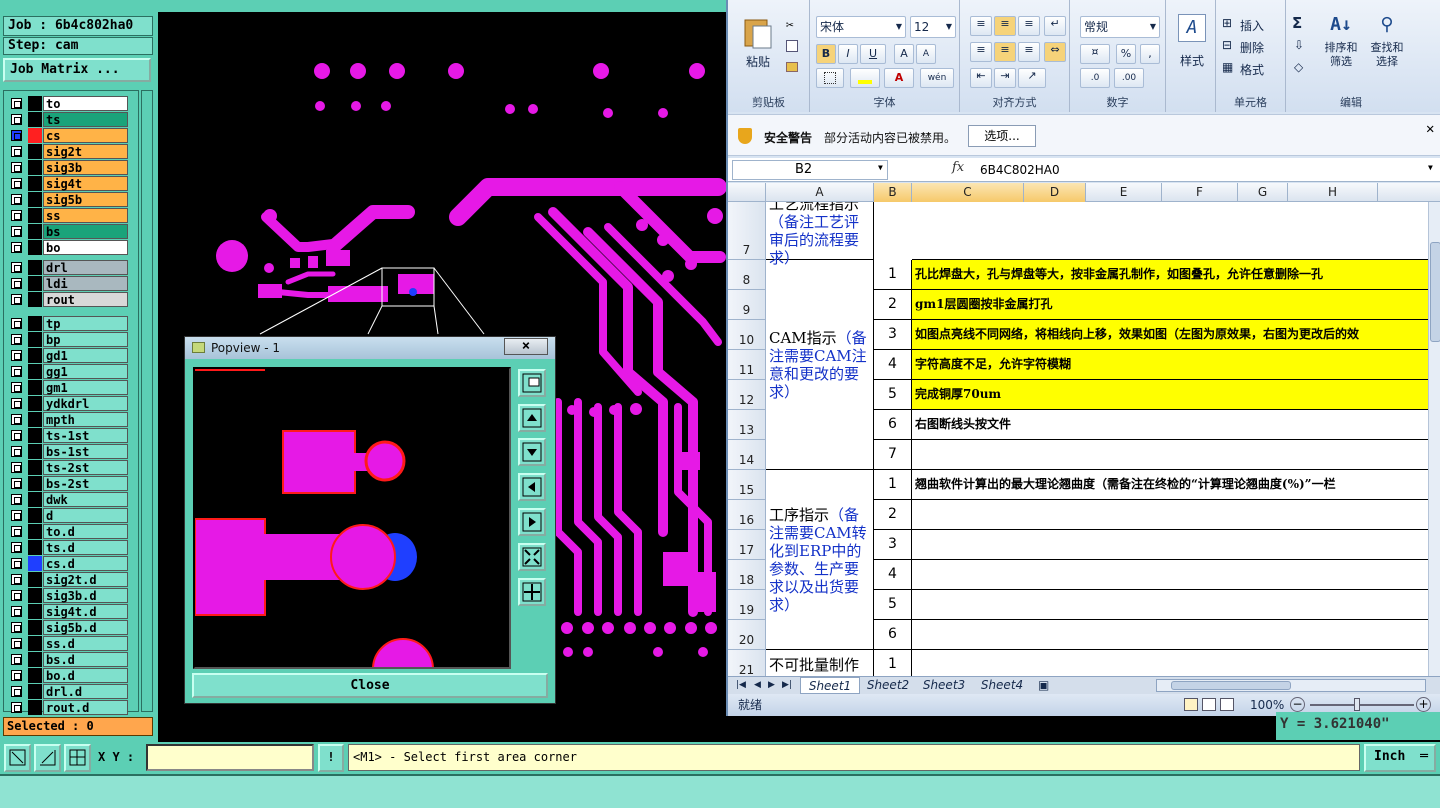 The width and height of the screenshot is (1440, 808). Describe the element at coordinates (85, 627) in the screenshot. I see `layer-name: sig5b.d` at that location.